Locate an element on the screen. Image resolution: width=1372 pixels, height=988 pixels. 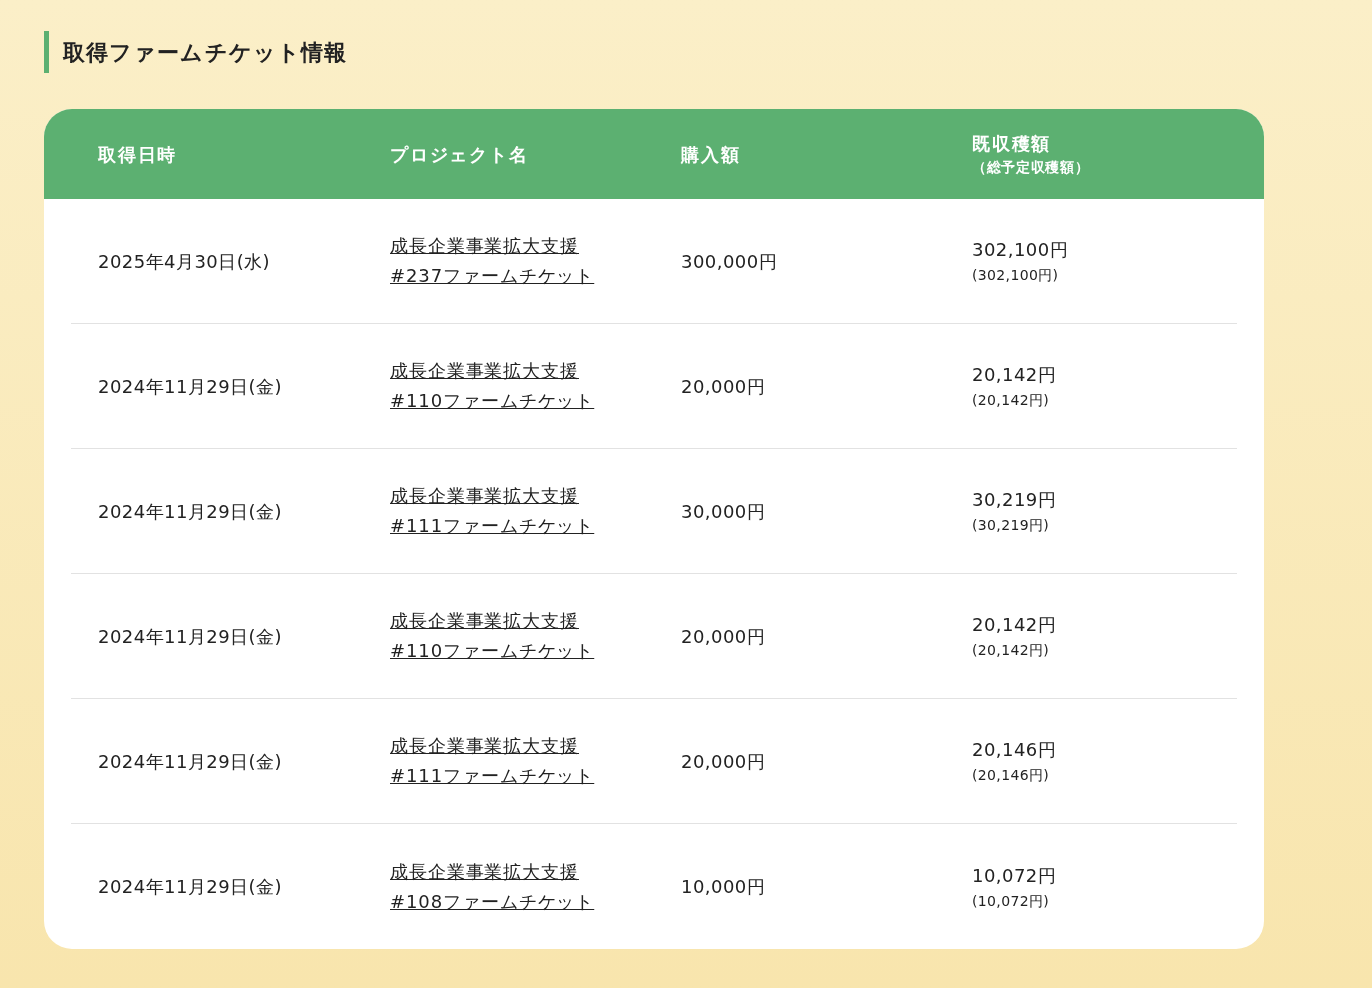
harvested-amount: 30,219円 is located at coordinates (1015, 500).